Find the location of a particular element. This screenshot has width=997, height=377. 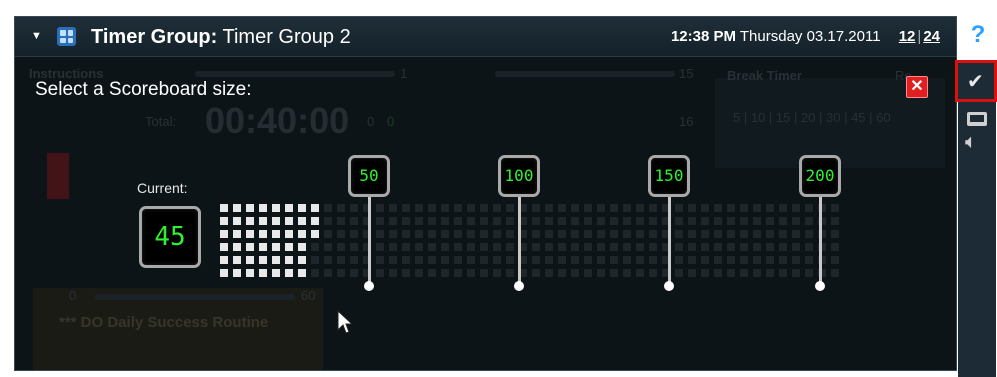

checkmark-icon: ✔ is located at coordinates (975, 82).